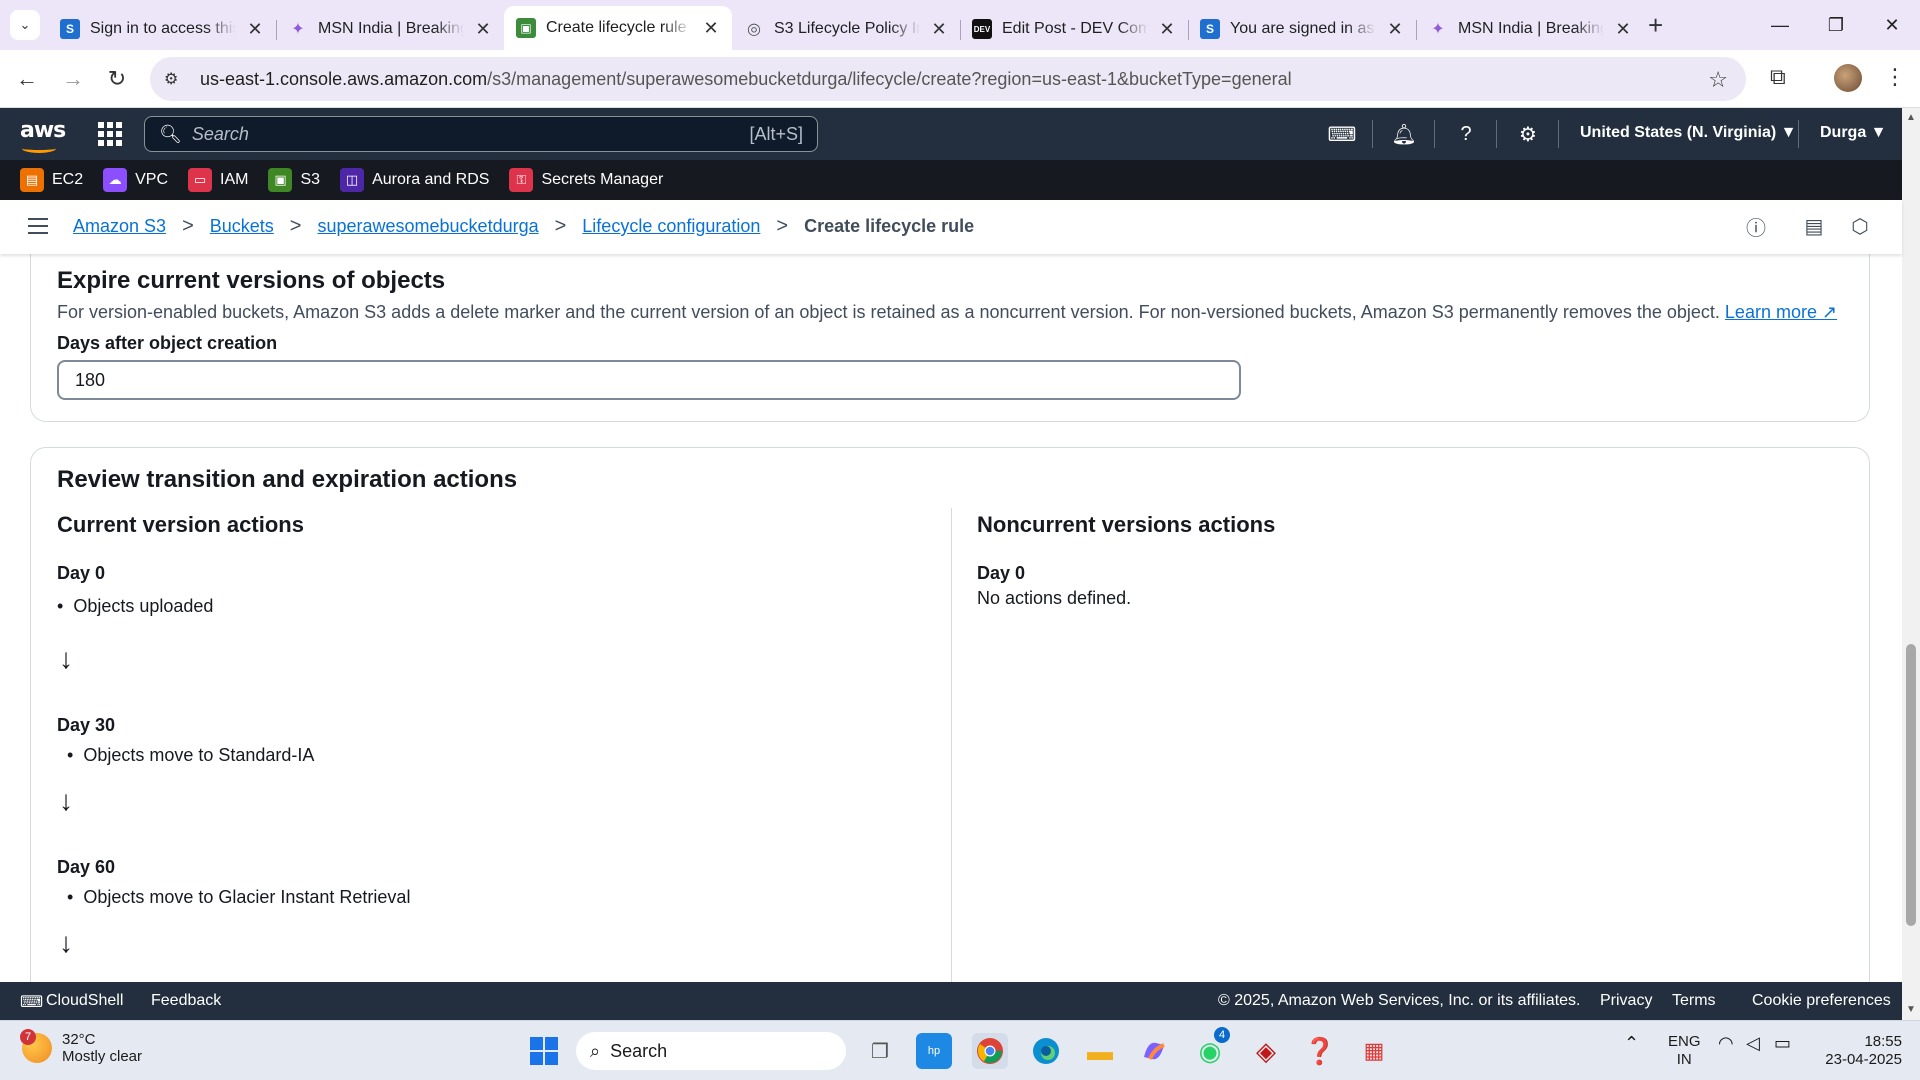  What do you see at coordinates (880, 1051) in the screenshot?
I see `task-view-icon: ❐` at bounding box center [880, 1051].